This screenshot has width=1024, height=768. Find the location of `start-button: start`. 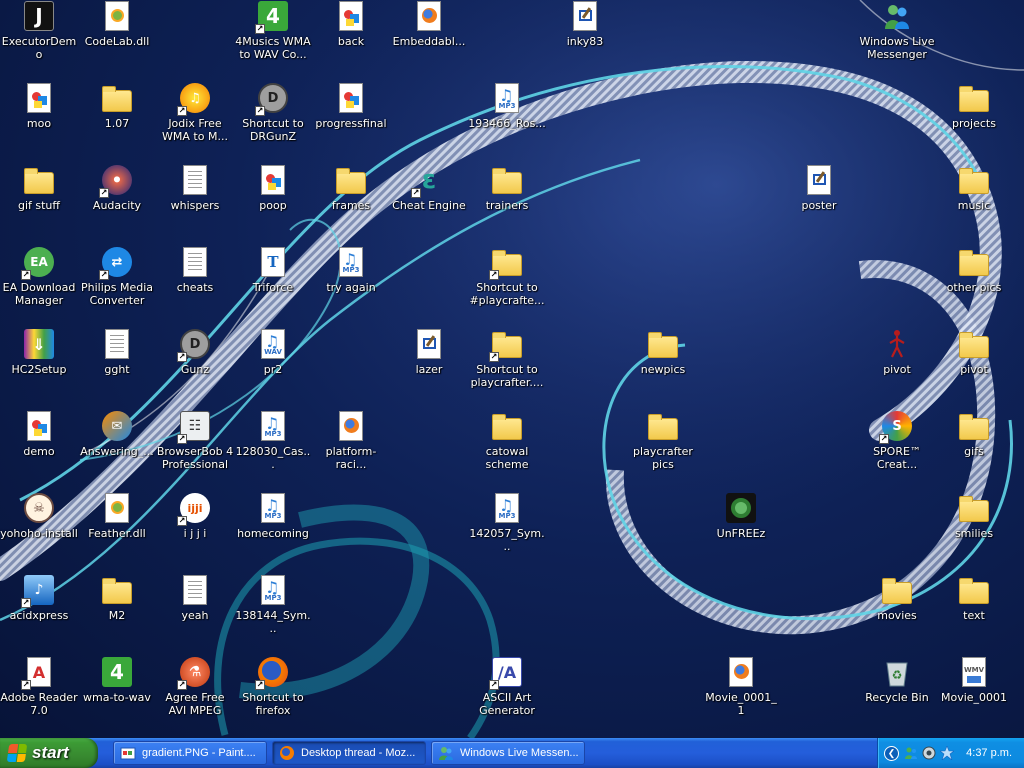

start-button: start is located at coordinates (49, 753).